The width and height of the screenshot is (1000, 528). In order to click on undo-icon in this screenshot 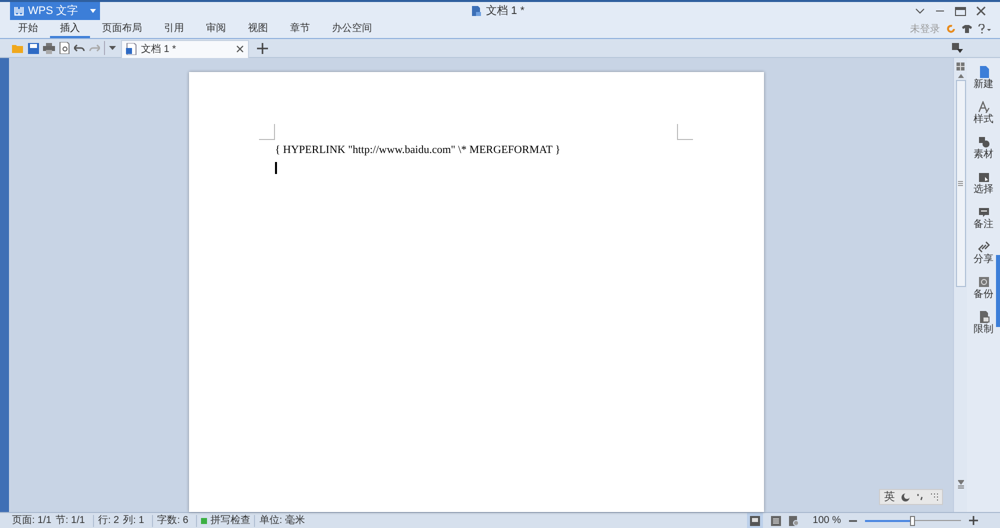, I will do `click(79, 48)`.